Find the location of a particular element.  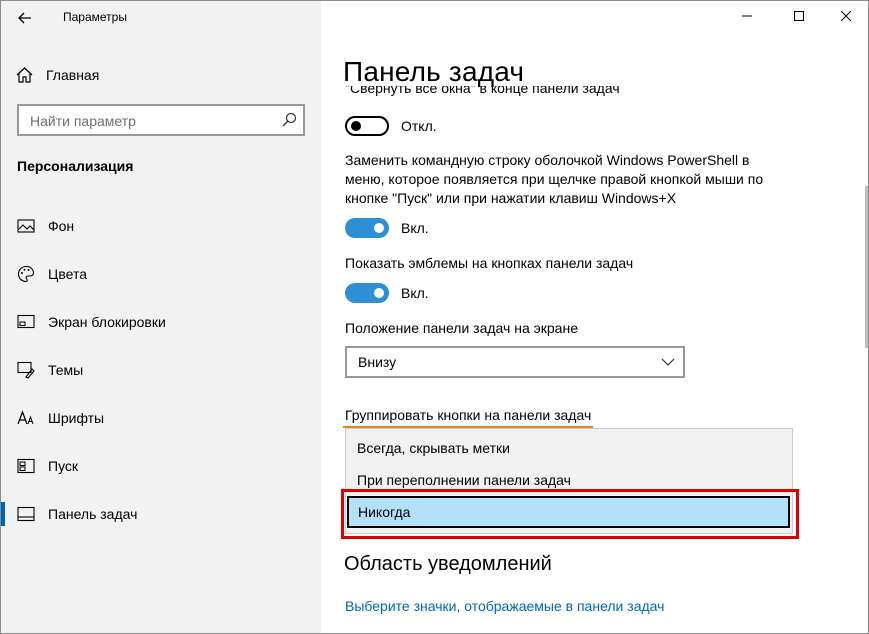

sidebar-item-taskbar: Панель задач is located at coordinates (160, 514).